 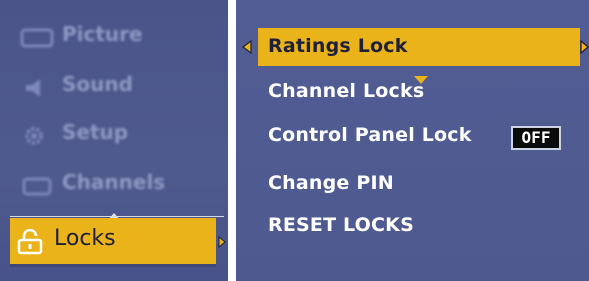 I want to click on menu-item-ratings-lock: Ratings Lock, so click(x=412, y=47).